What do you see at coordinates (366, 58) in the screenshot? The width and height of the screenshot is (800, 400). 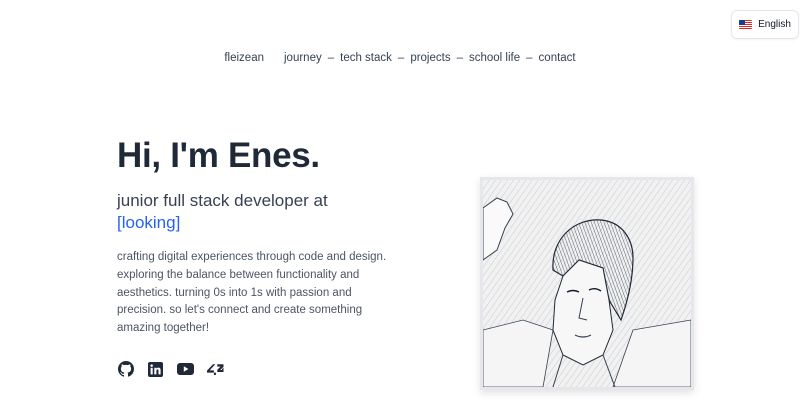 I see `nav-item-tech-stack: tech stack` at bounding box center [366, 58].